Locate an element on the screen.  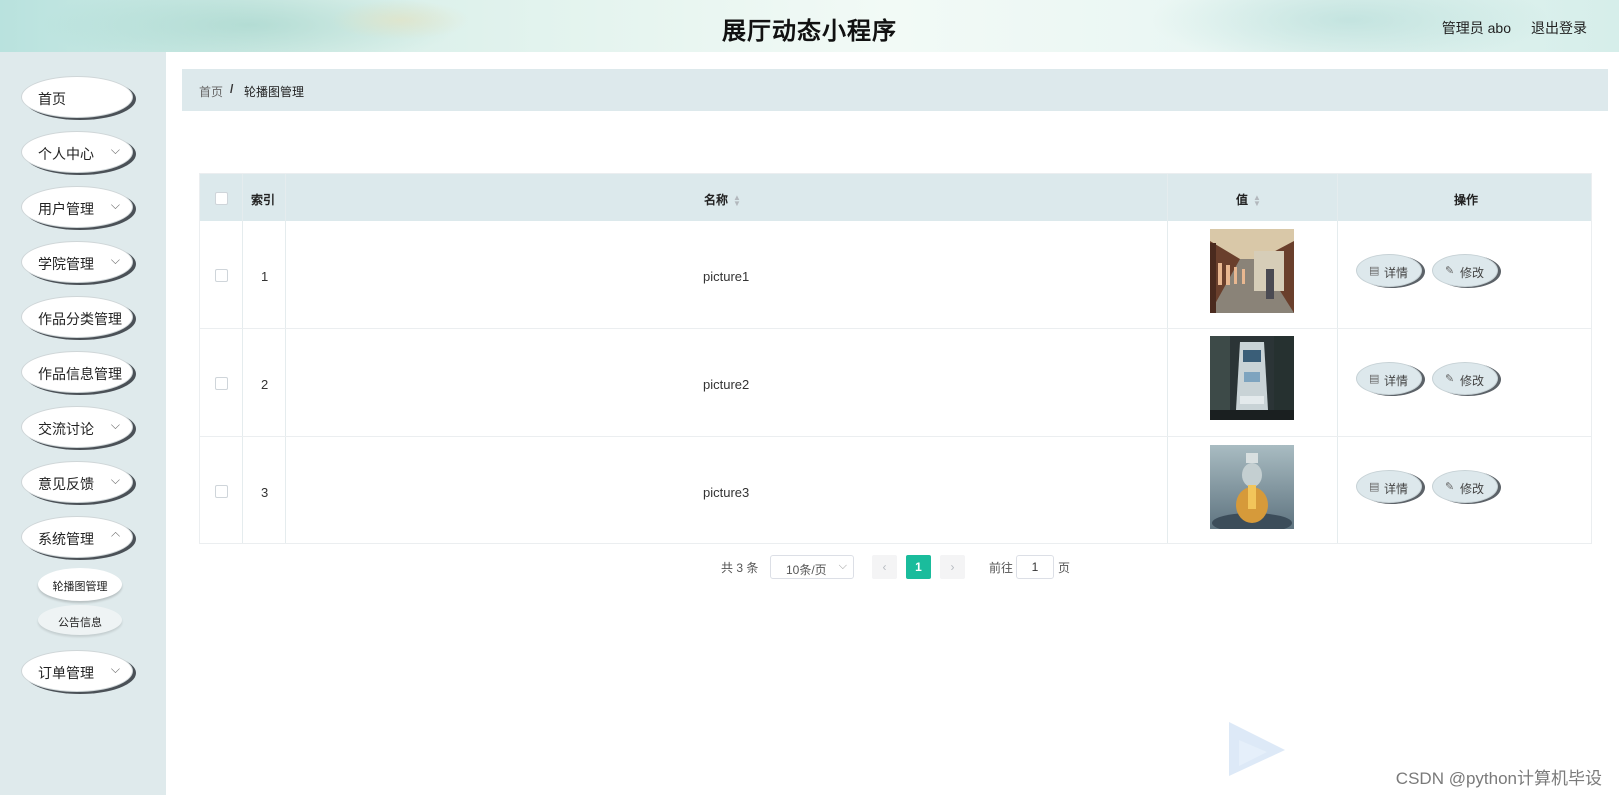
watermark-text: CSDN @python计算机毕设 is located at coordinates (1498, 778).